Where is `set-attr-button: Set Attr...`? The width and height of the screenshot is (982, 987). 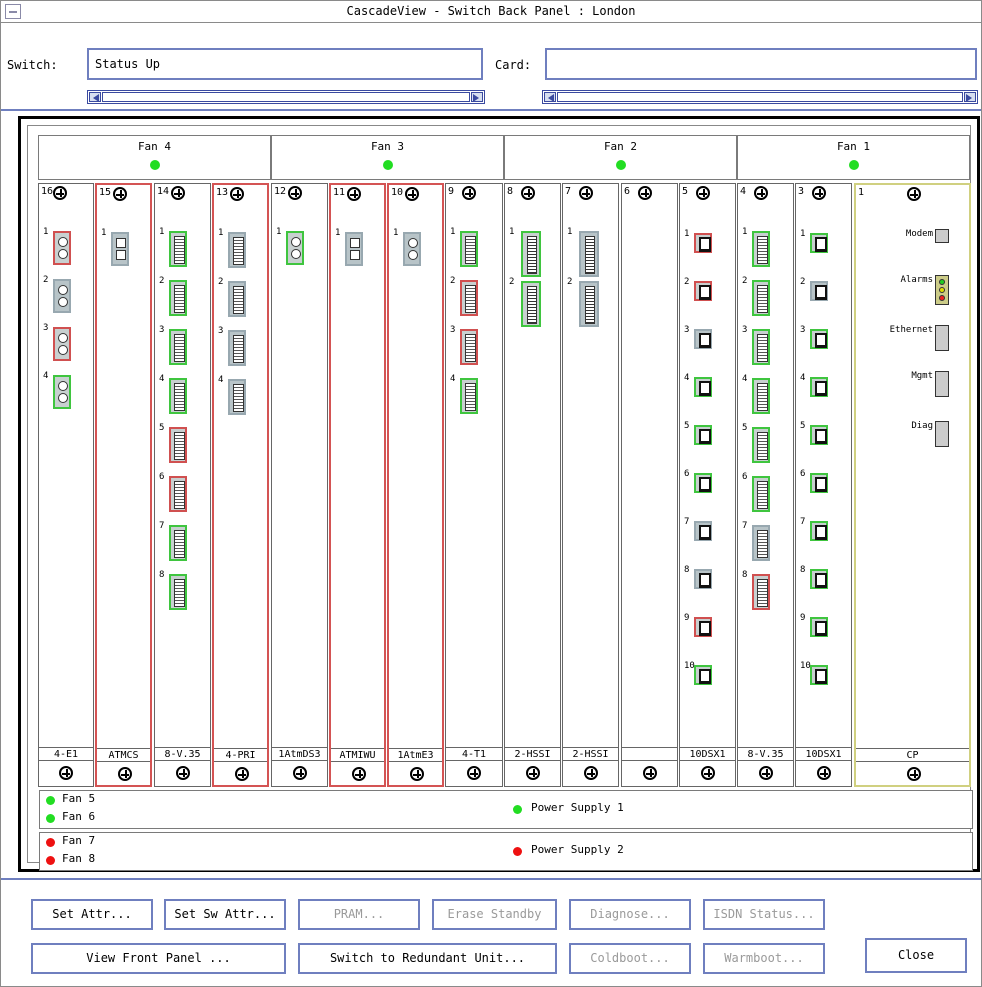
set-attr-button: Set Attr... is located at coordinates (92, 914).